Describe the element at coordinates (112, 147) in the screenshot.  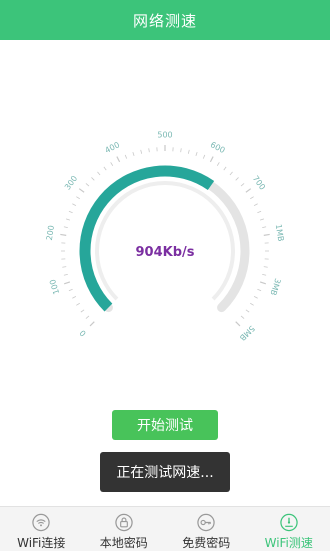
I see `gauge-tick-label: 400` at that location.